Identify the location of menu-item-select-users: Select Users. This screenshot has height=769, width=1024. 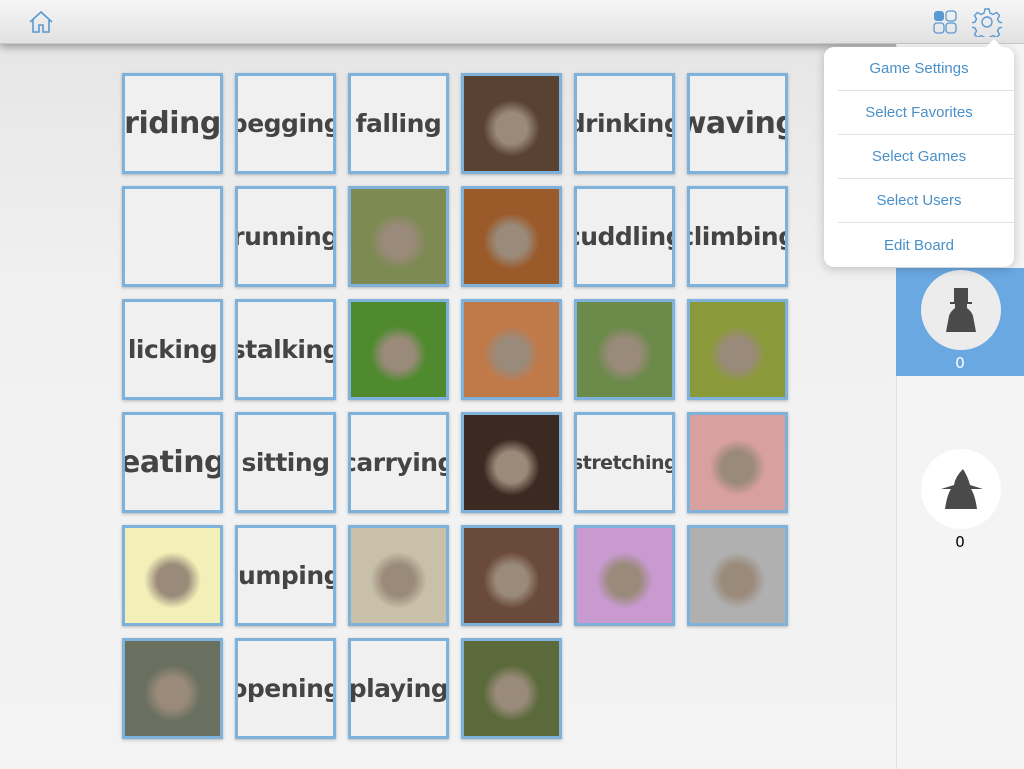
(926, 201).